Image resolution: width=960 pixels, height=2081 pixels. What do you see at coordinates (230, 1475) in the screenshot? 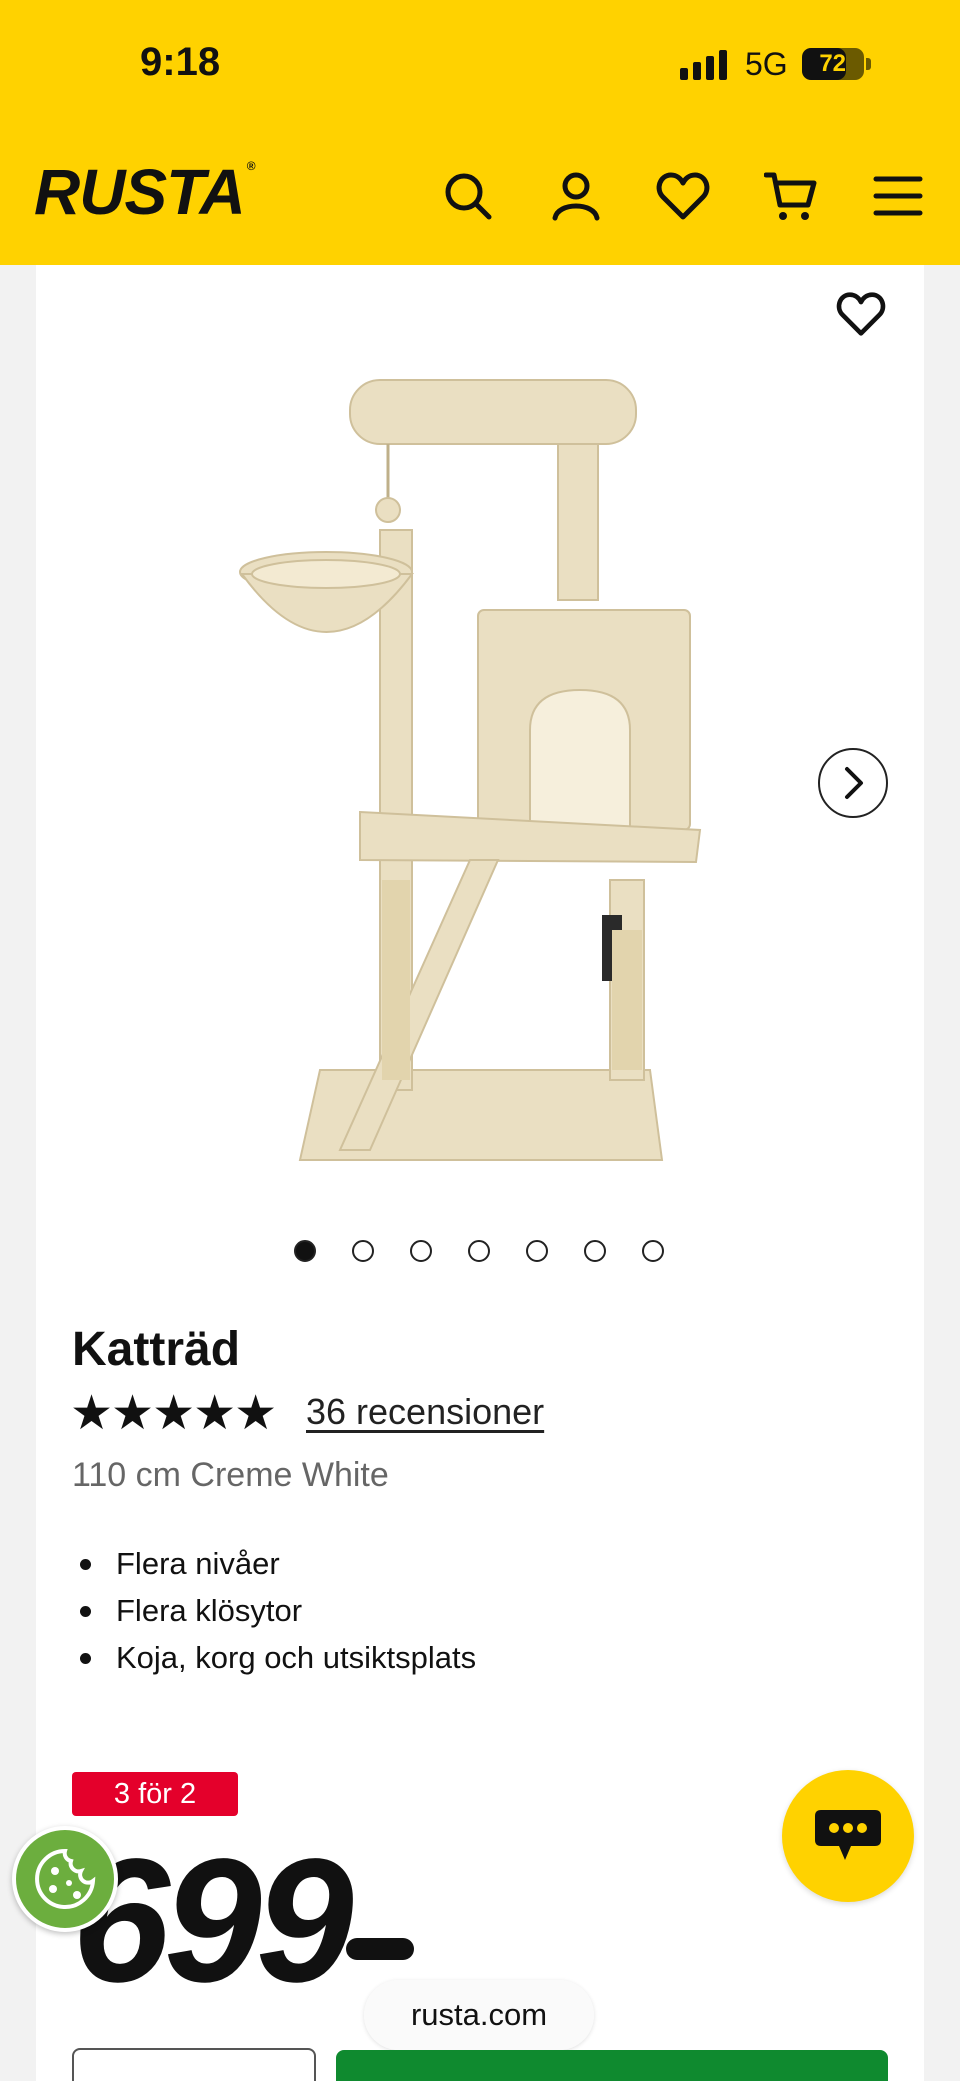
I see `product-variant: 110 cm Creme White` at bounding box center [230, 1475].